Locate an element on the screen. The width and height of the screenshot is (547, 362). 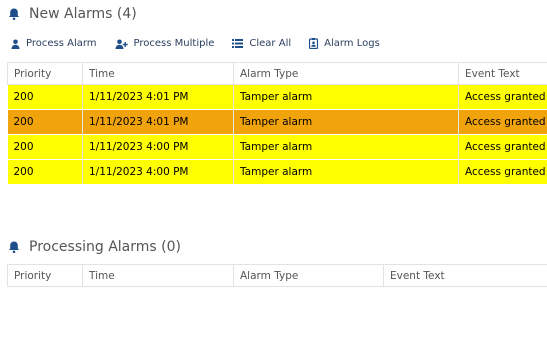
processing-alarms-title: Processing Alarms (0) is located at coordinates (105, 247).